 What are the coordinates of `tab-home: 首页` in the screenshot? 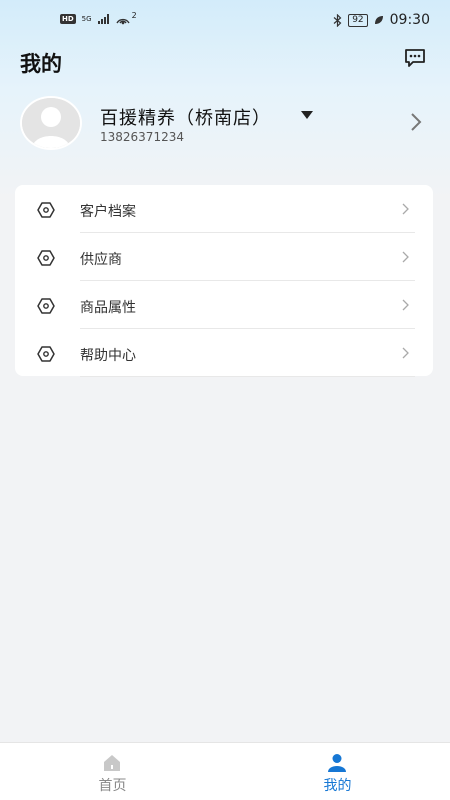 It's located at (112, 771).